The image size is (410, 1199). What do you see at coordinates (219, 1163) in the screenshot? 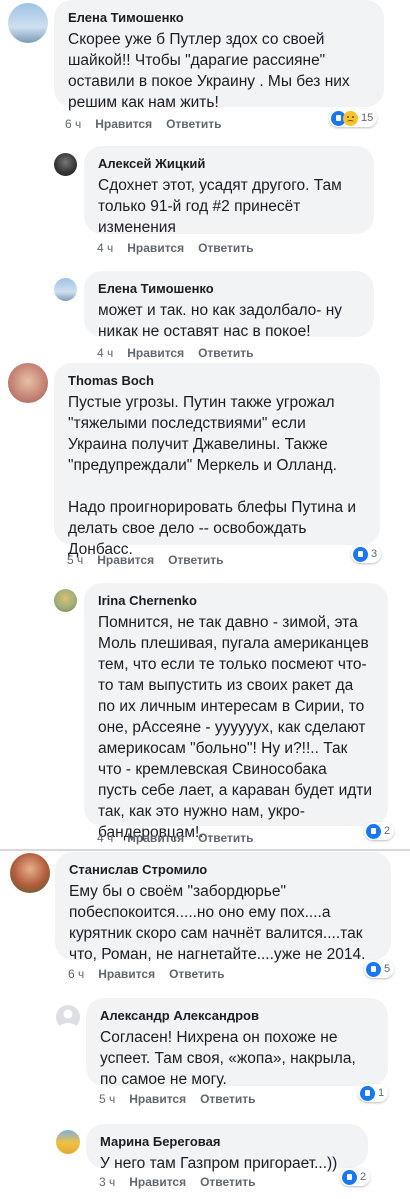
I see `comment-text: У него там Газпром пригорает...))` at bounding box center [219, 1163].